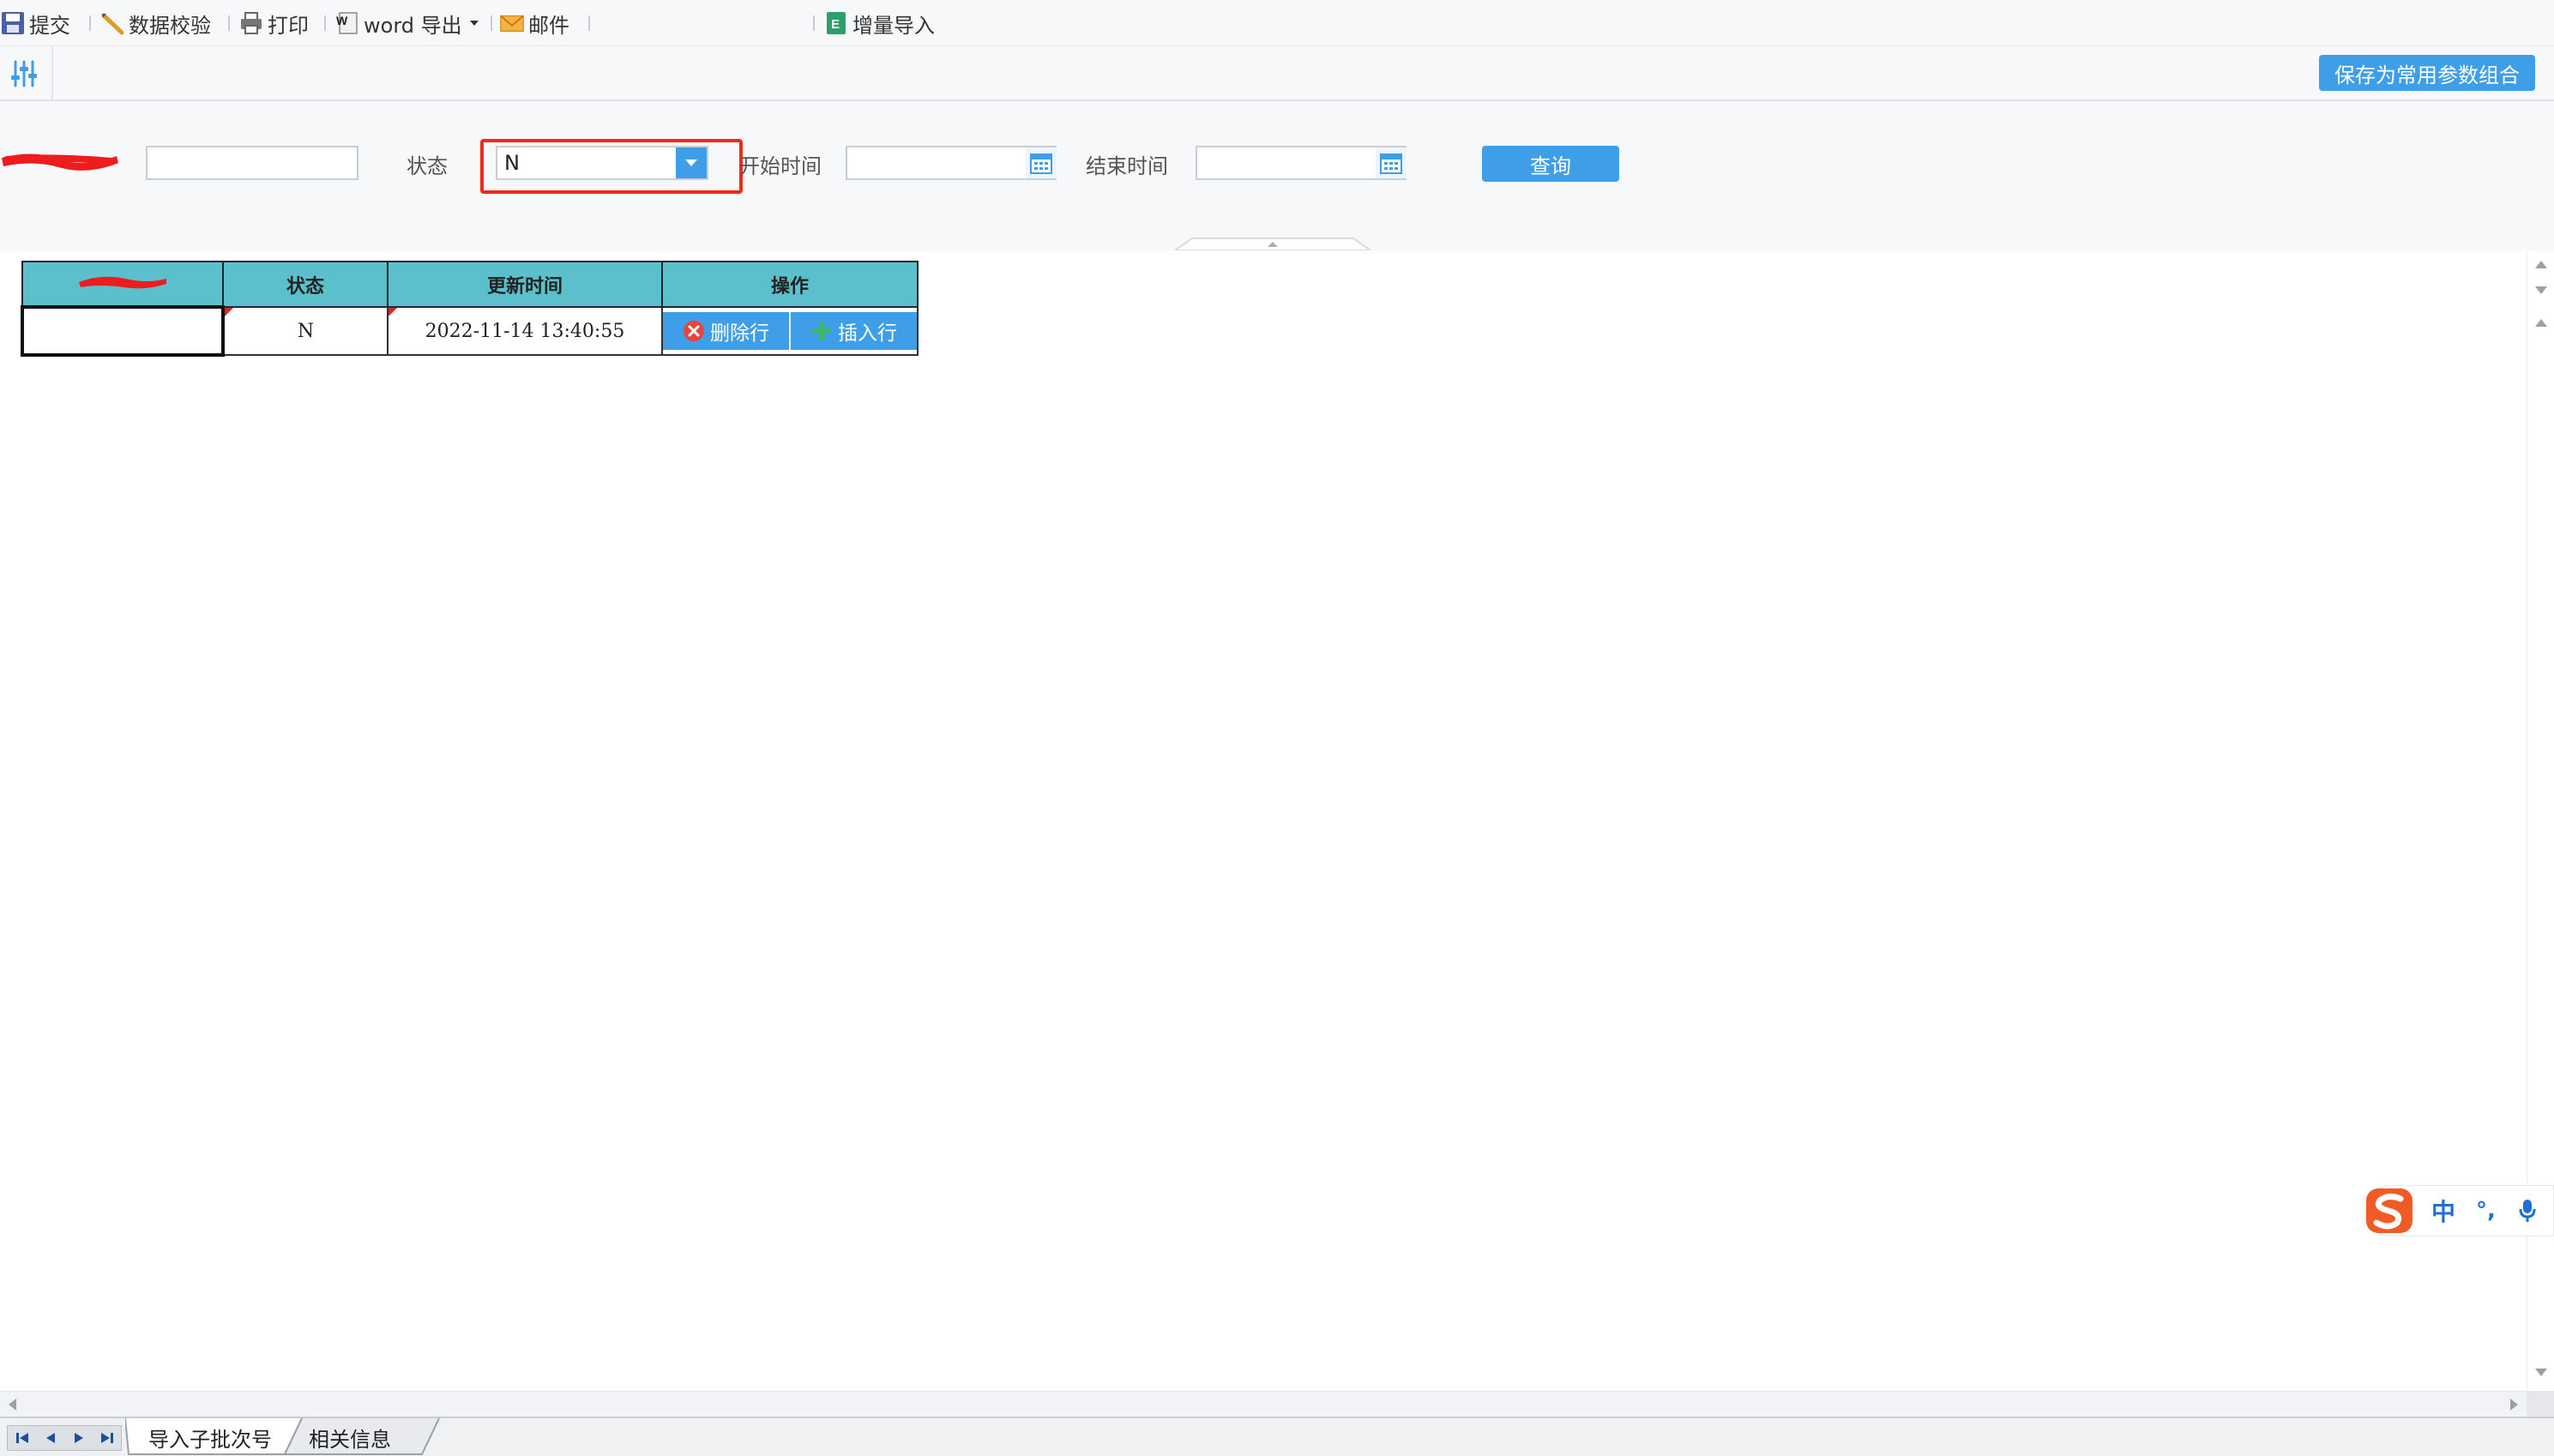 The height and width of the screenshot is (1456, 2554). Describe the element at coordinates (894, 26) in the screenshot. I see `incremental-import-label: 增量导入` at that location.